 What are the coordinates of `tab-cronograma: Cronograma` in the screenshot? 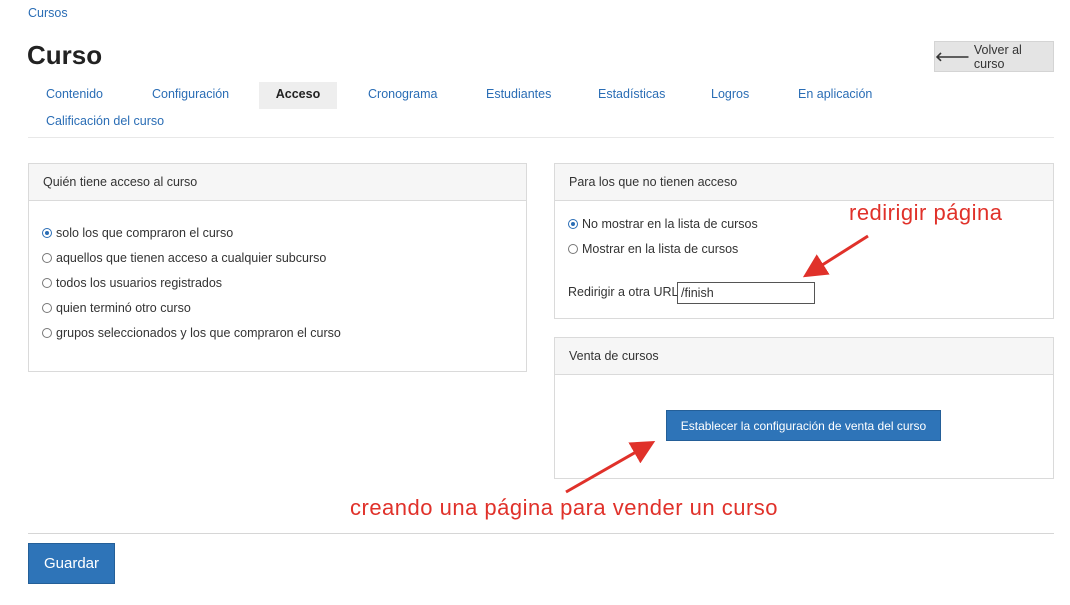 It's located at (402, 95).